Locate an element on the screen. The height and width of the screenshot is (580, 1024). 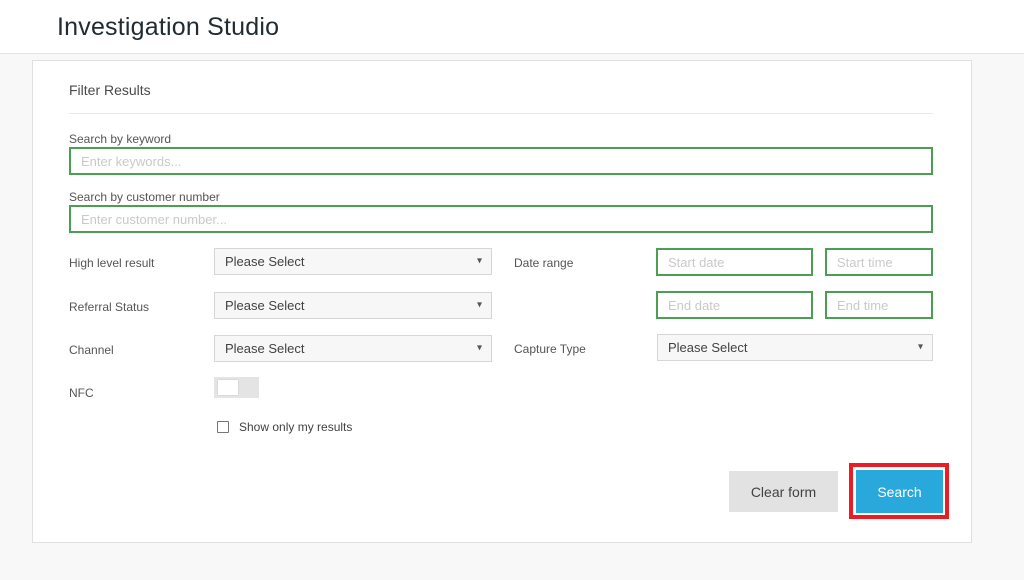
high-level-result-value: Please Select is located at coordinates (265, 261).